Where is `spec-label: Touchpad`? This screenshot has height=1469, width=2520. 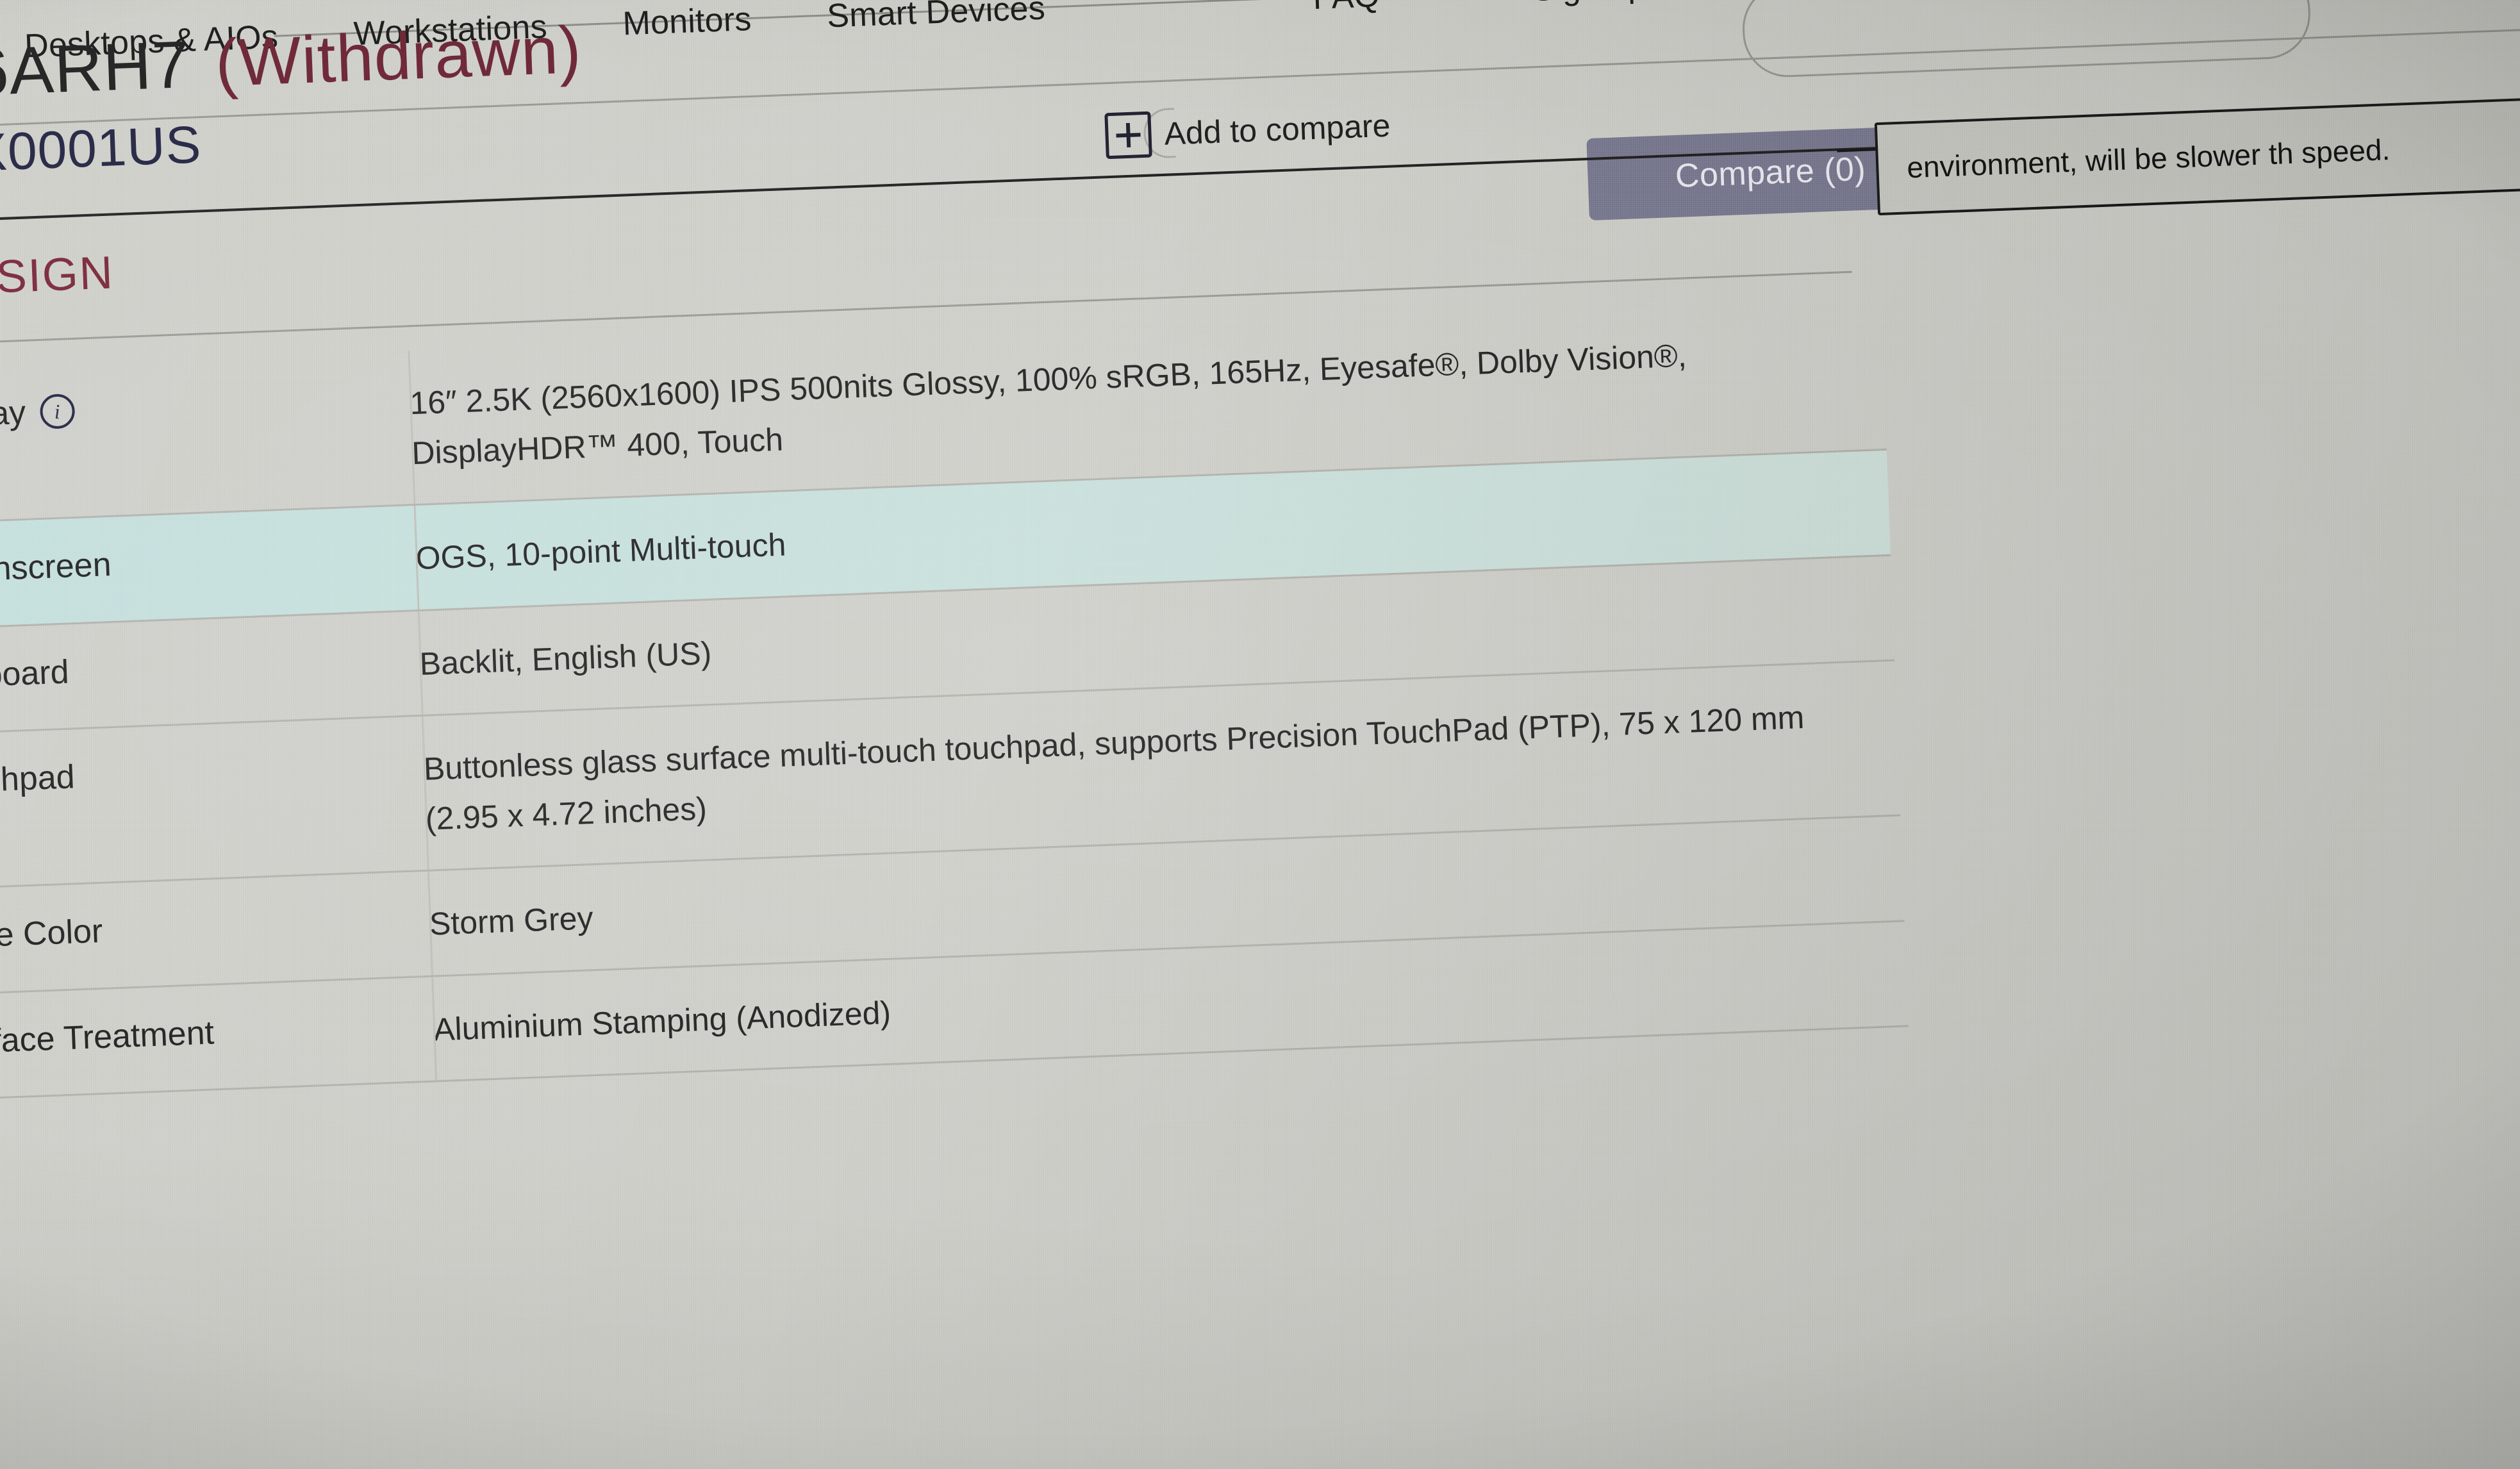 spec-label: Touchpad is located at coordinates (212, 773).